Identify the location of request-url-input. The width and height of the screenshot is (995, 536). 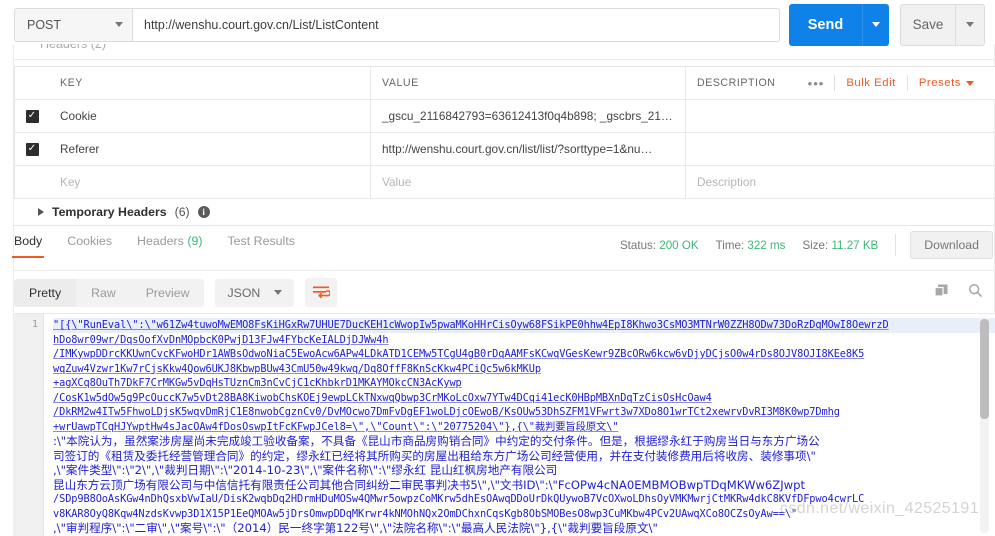
(456, 24).